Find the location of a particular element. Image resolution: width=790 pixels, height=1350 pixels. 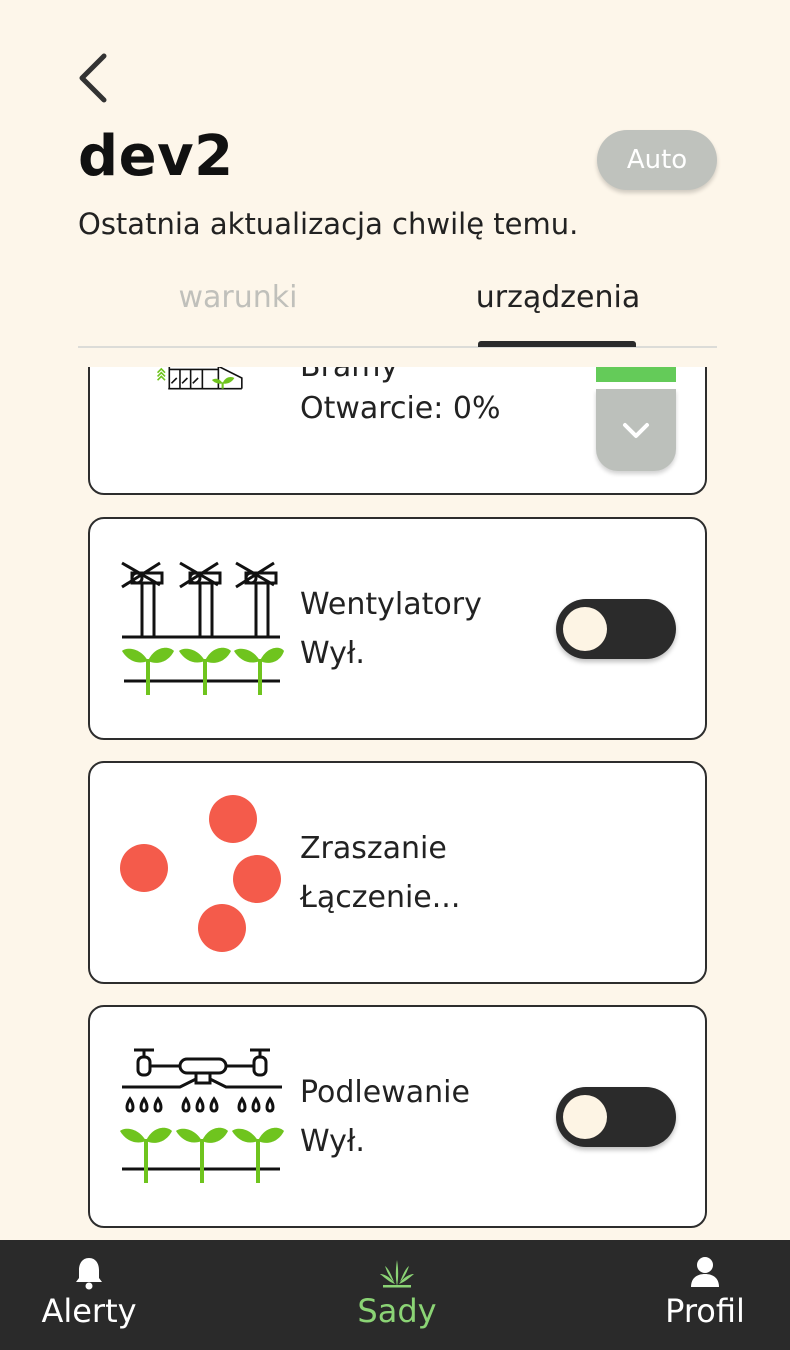

nav-alerts: Alerty is located at coordinates (89, 1295).